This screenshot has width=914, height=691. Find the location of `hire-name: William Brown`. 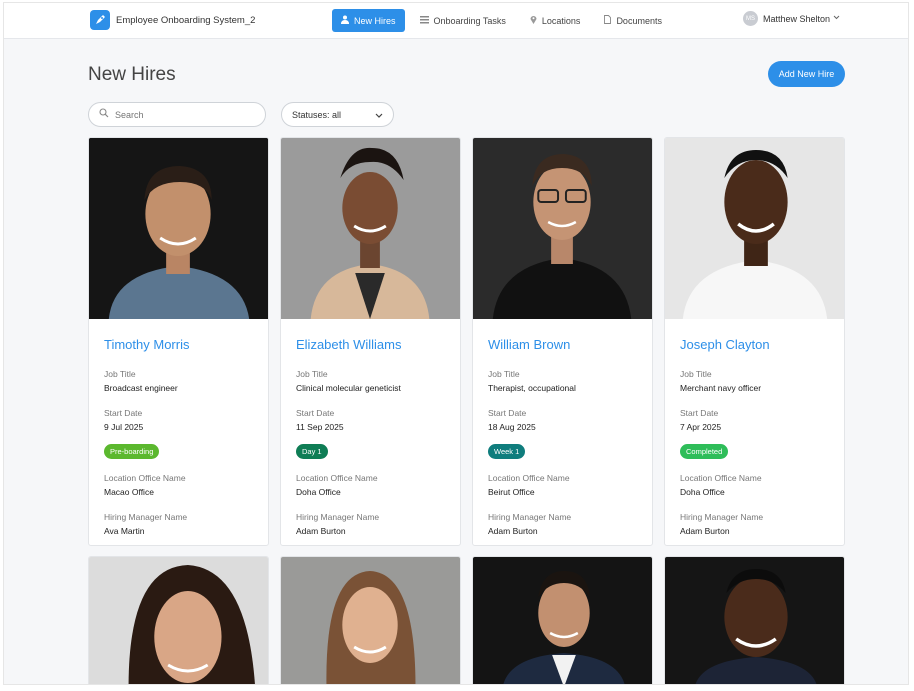

hire-name: William Brown is located at coordinates (562, 344).